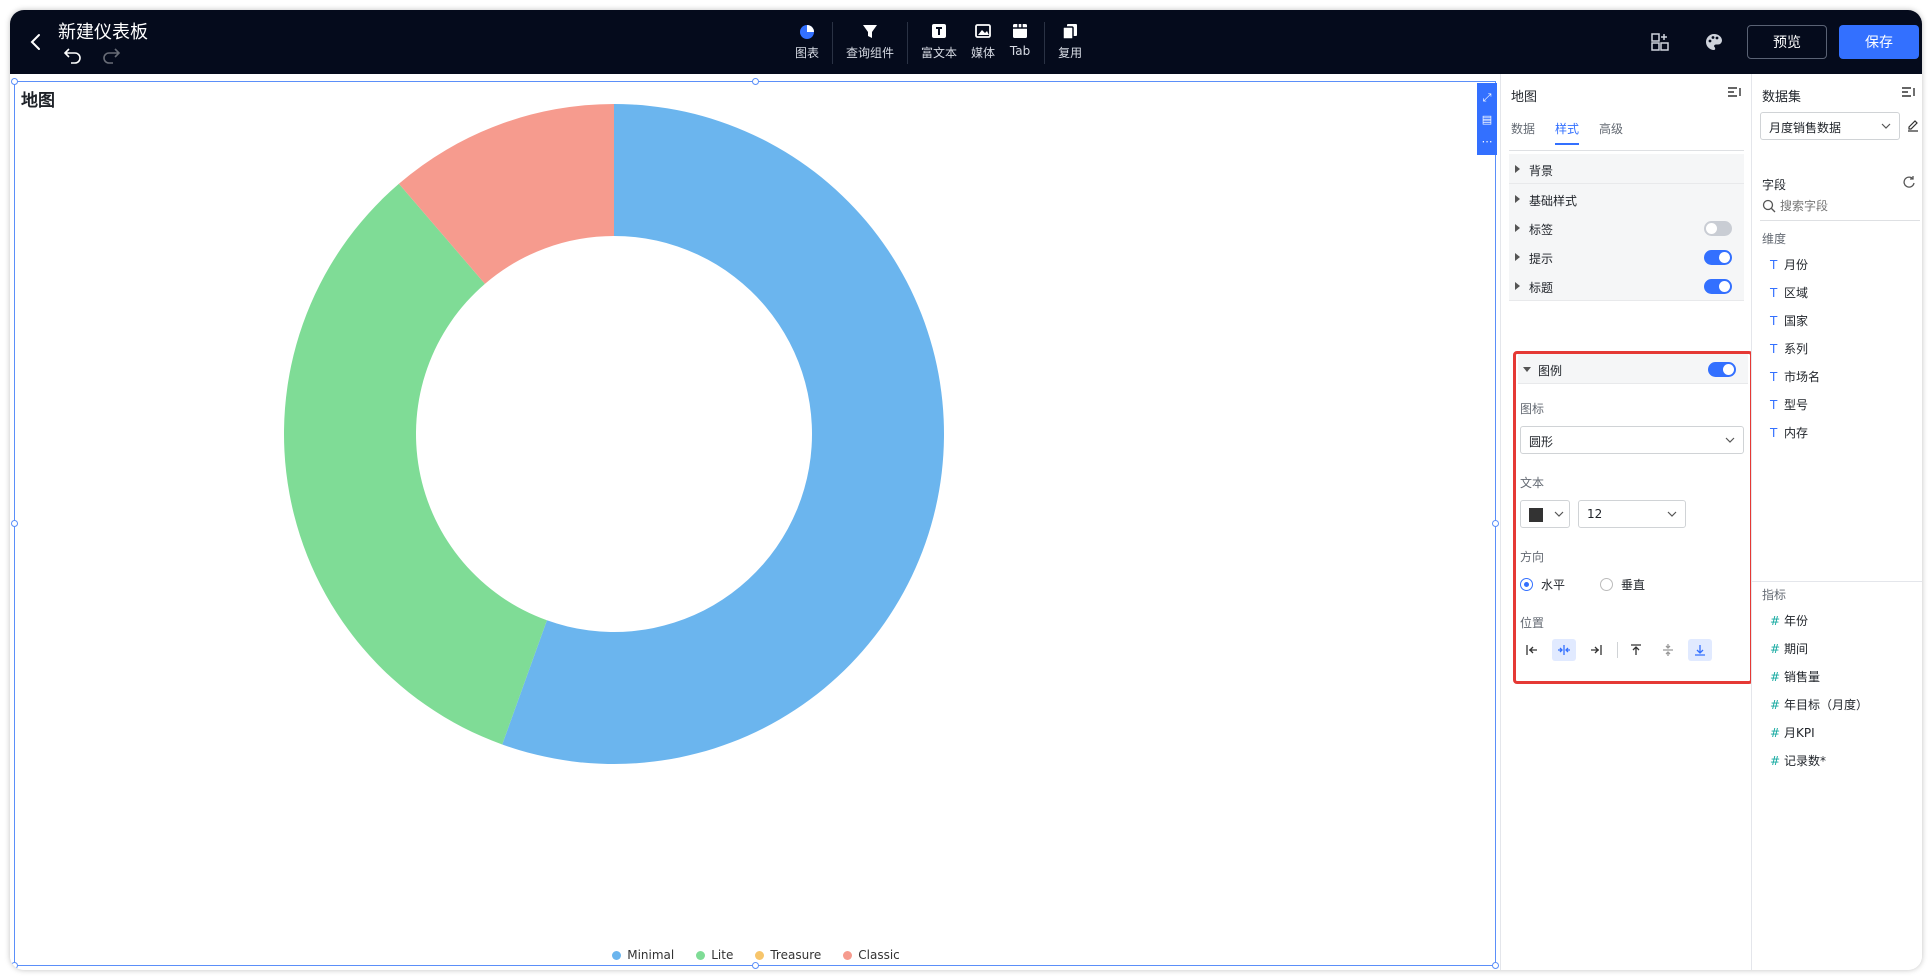  What do you see at coordinates (415, 464) in the screenshot?
I see `donut-slice-lite` at bounding box center [415, 464].